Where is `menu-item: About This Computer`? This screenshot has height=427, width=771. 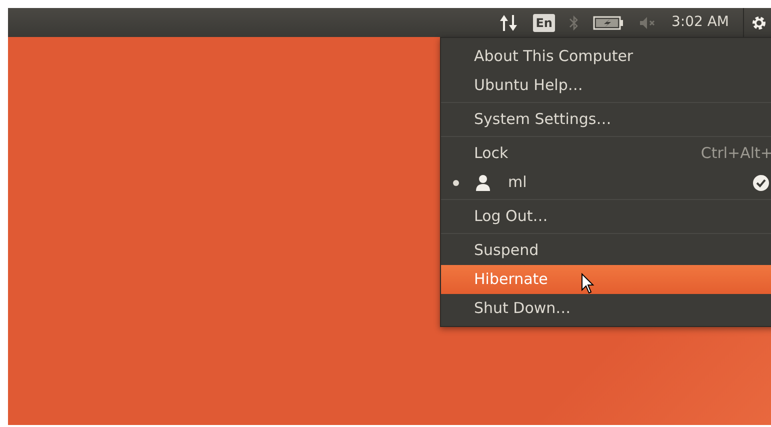
menu-item: About This Computer is located at coordinates (606, 56).